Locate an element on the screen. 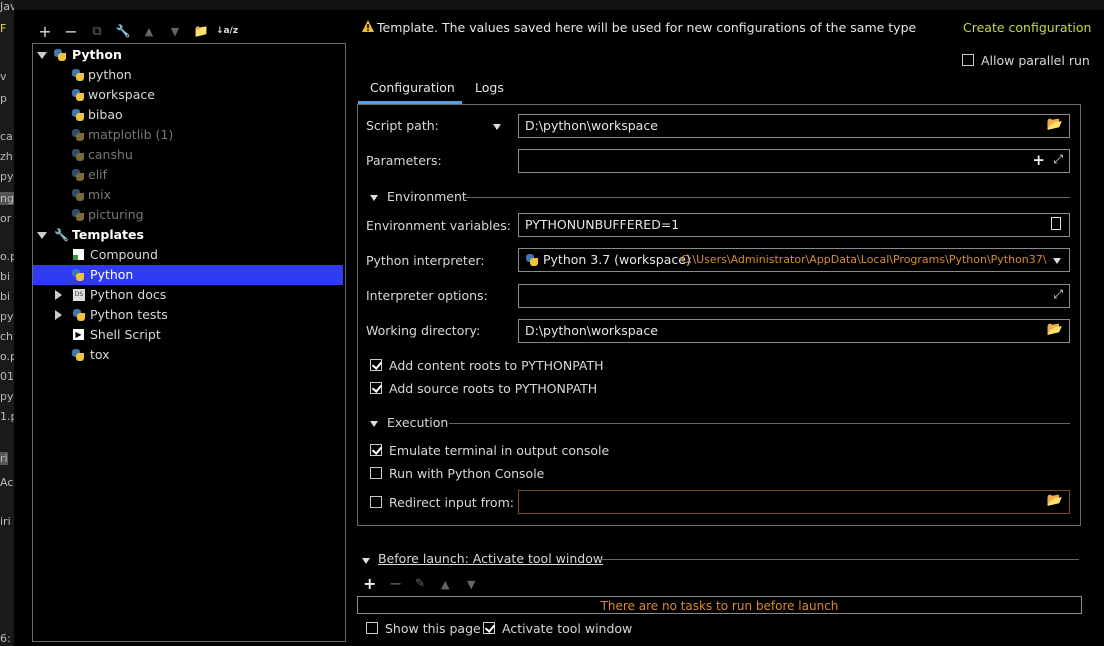  tree-item-picturing: picturing is located at coordinates (188, 215).